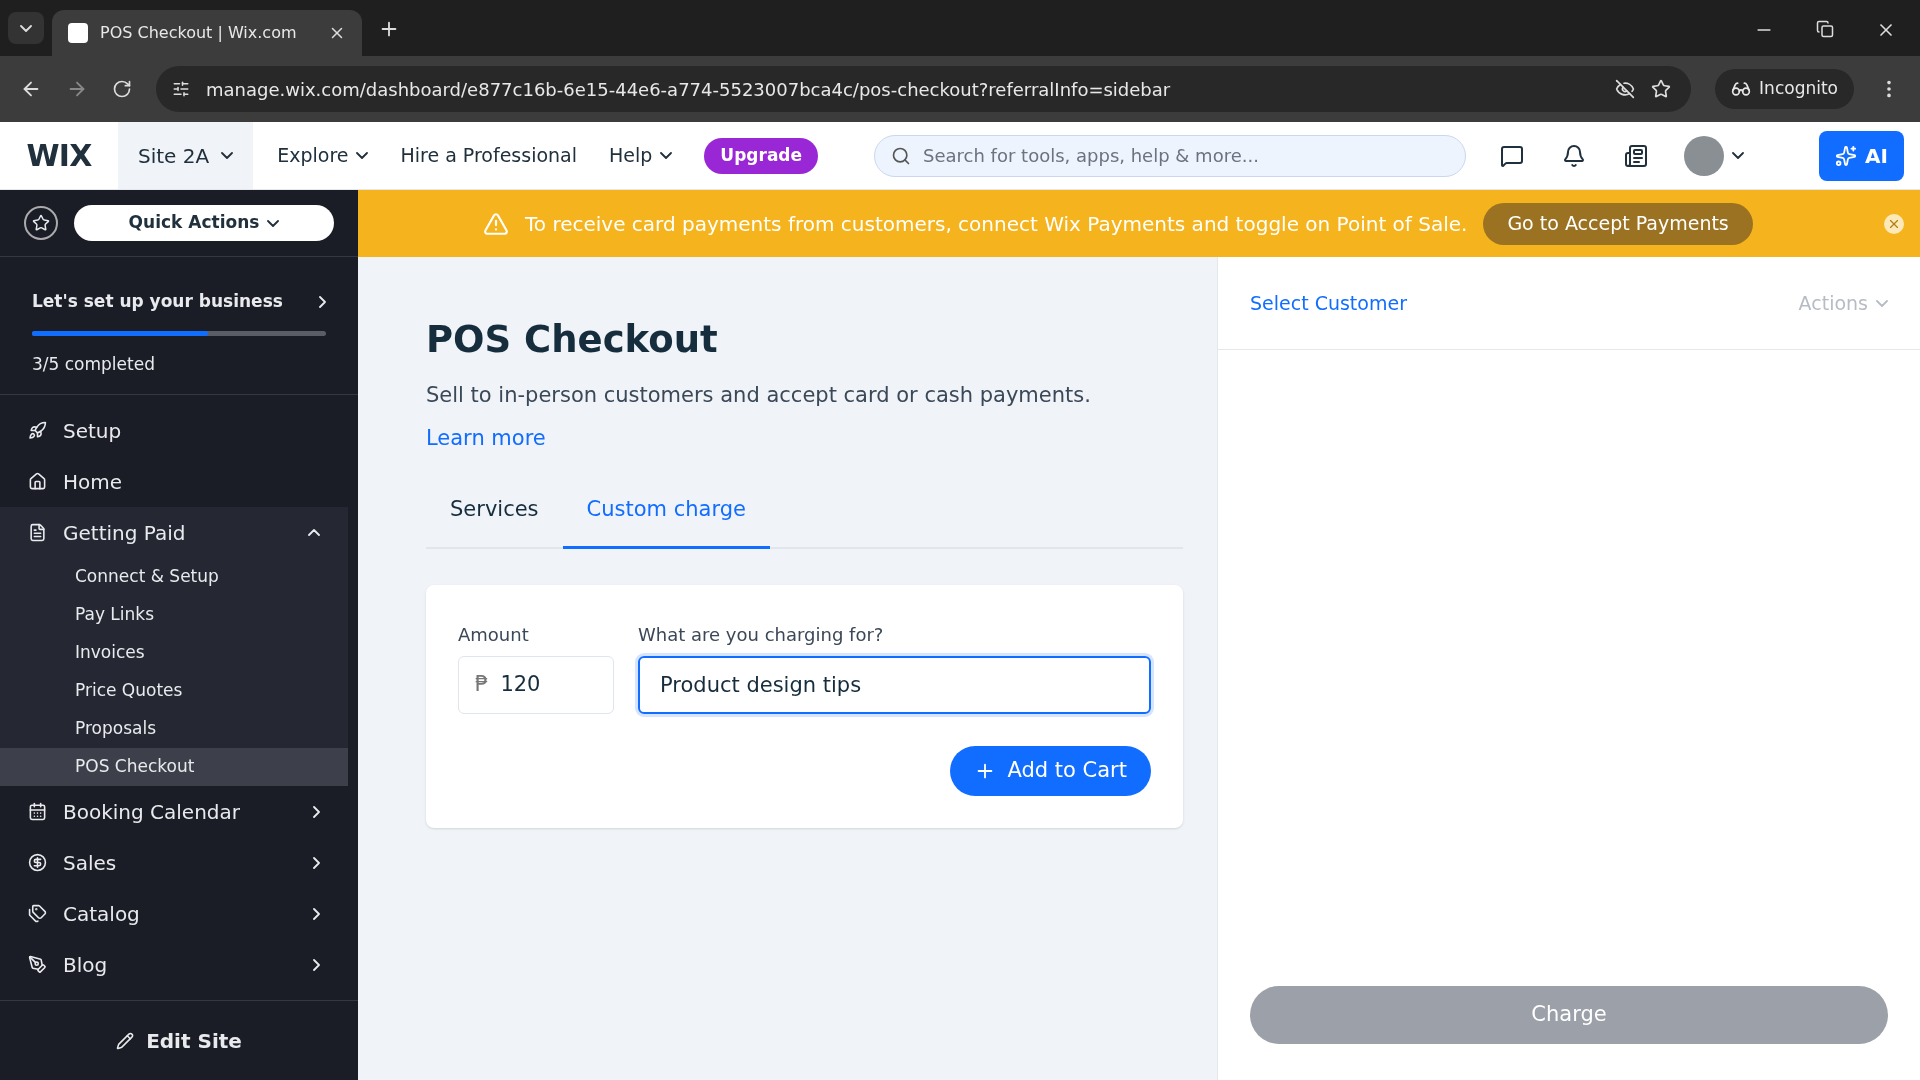 This screenshot has height=1080, width=1920. What do you see at coordinates (37, 913) in the screenshot?
I see `tags-icon` at bounding box center [37, 913].